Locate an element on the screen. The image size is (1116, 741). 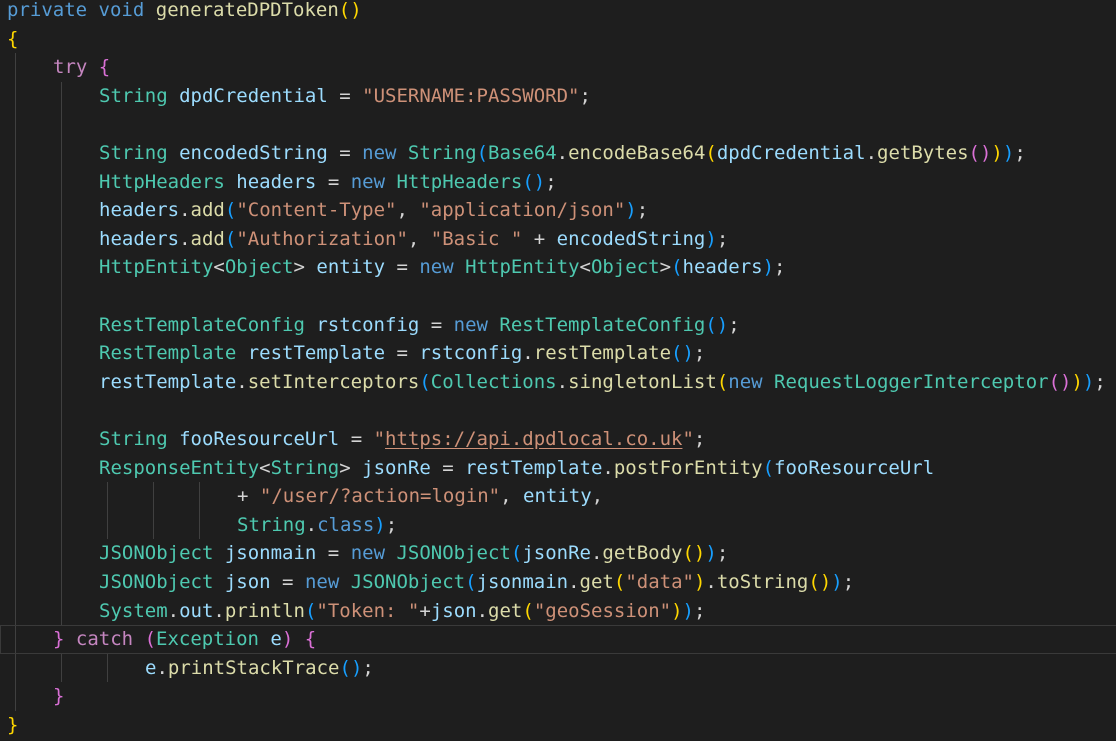
code-token: "Basic " is located at coordinates (476, 238).